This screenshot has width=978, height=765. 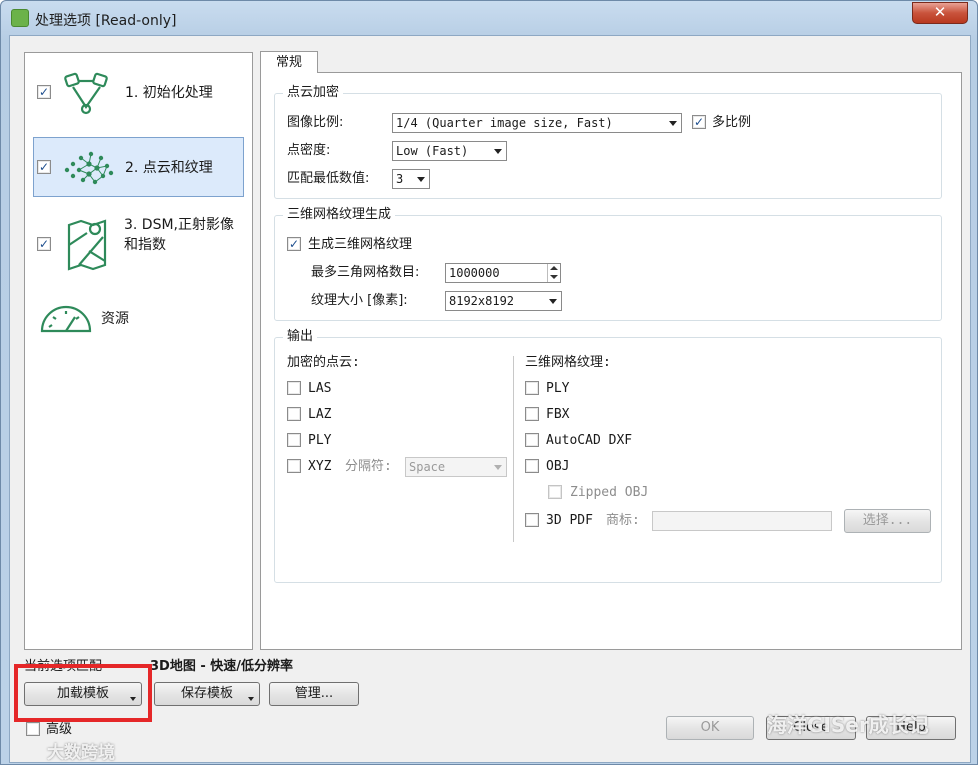 I want to click on initial-processing-icon, so click(x=86, y=93).